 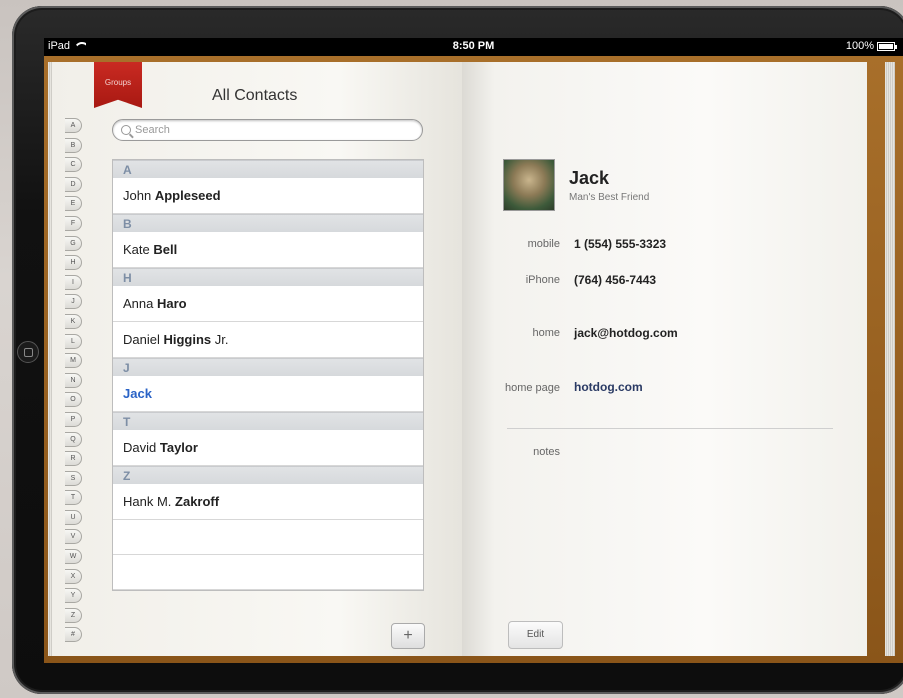 What do you see at coordinates (73, 184) in the screenshot?
I see `index-letter: D` at bounding box center [73, 184].